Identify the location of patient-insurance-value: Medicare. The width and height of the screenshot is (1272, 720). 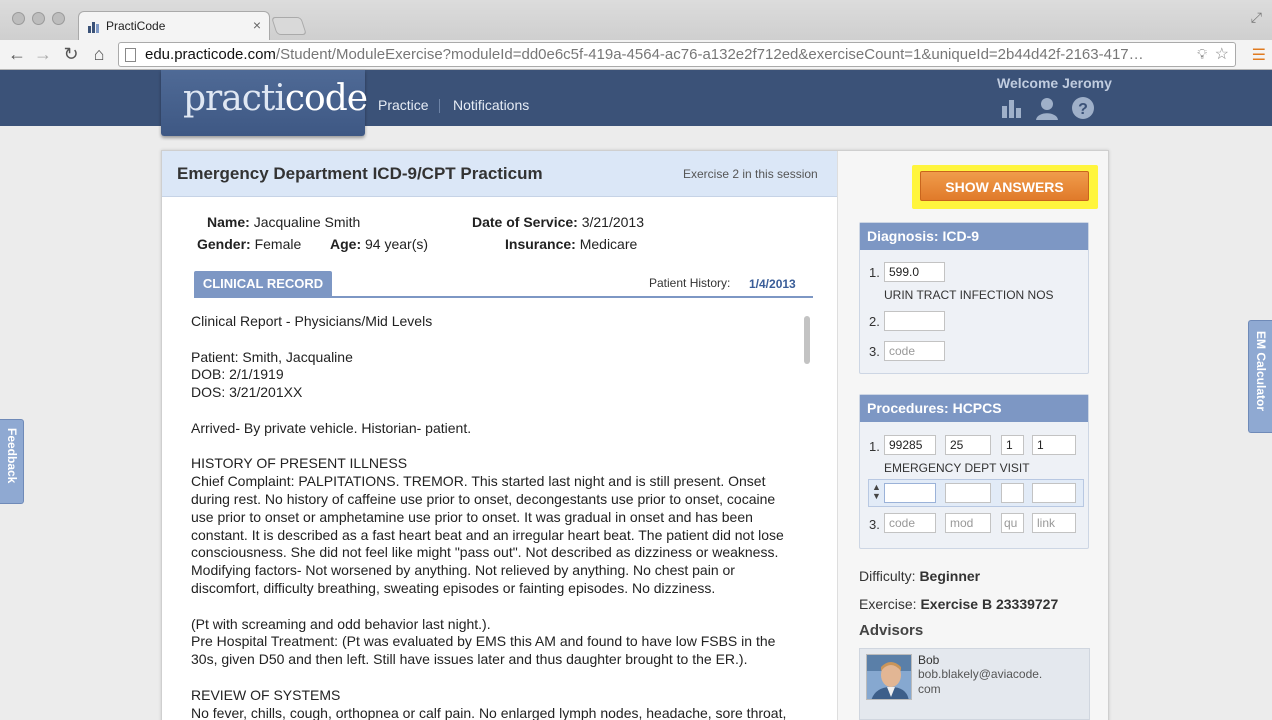
(608, 244).